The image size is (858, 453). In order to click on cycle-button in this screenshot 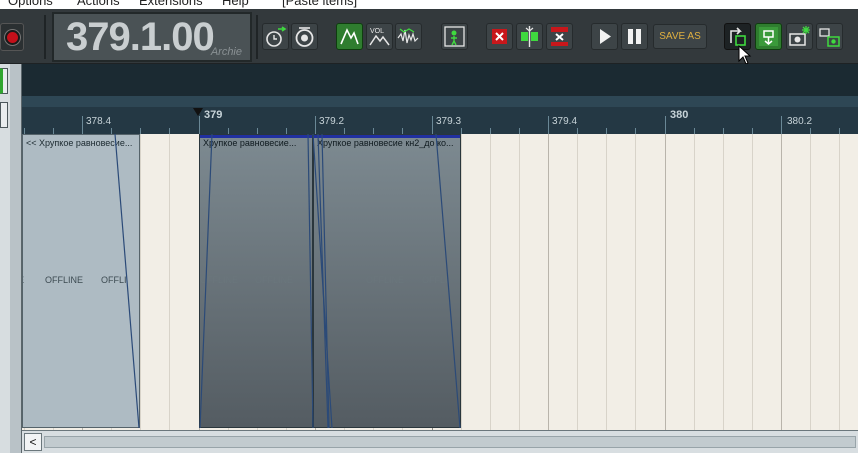, I will do `click(304, 36)`.